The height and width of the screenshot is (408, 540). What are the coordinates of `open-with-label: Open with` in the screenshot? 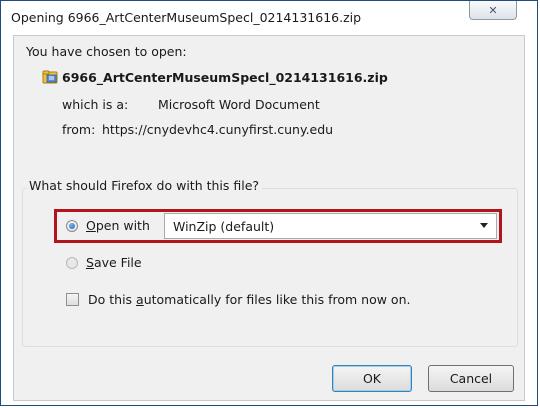 It's located at (118, 225).